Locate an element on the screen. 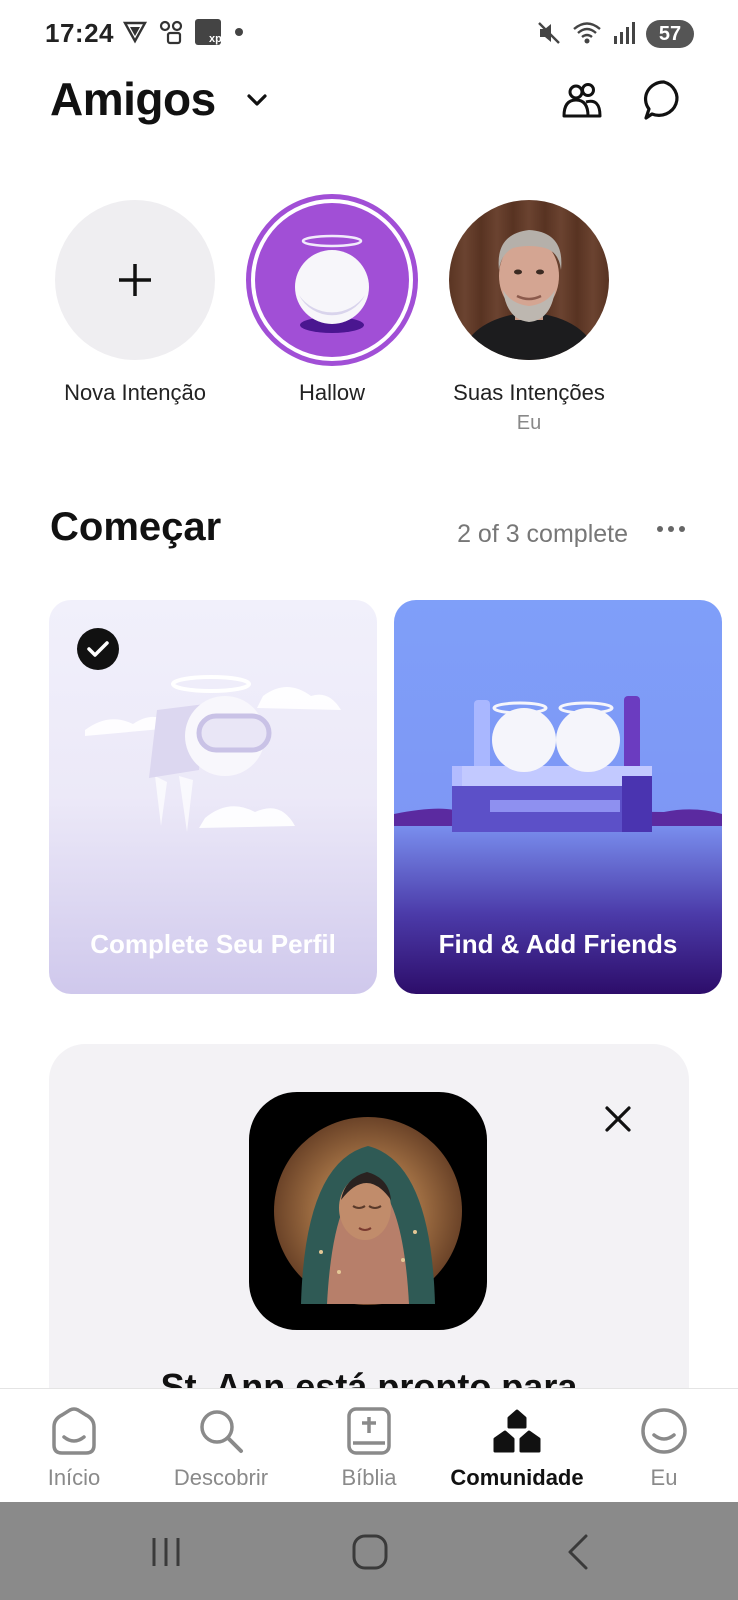 The image size is (738, 1600). plus-icon is located at coordinates (135, 280).